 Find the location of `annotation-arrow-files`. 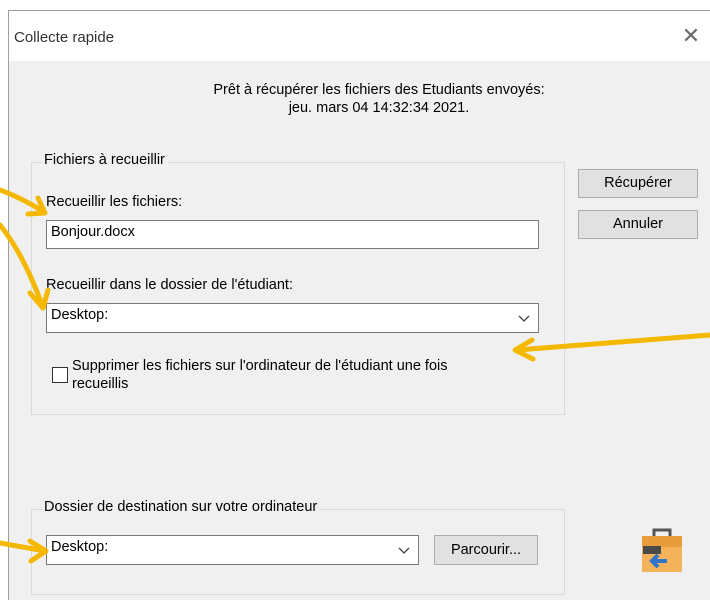

annotation-arrow-files is located at coordinates (24, 202).